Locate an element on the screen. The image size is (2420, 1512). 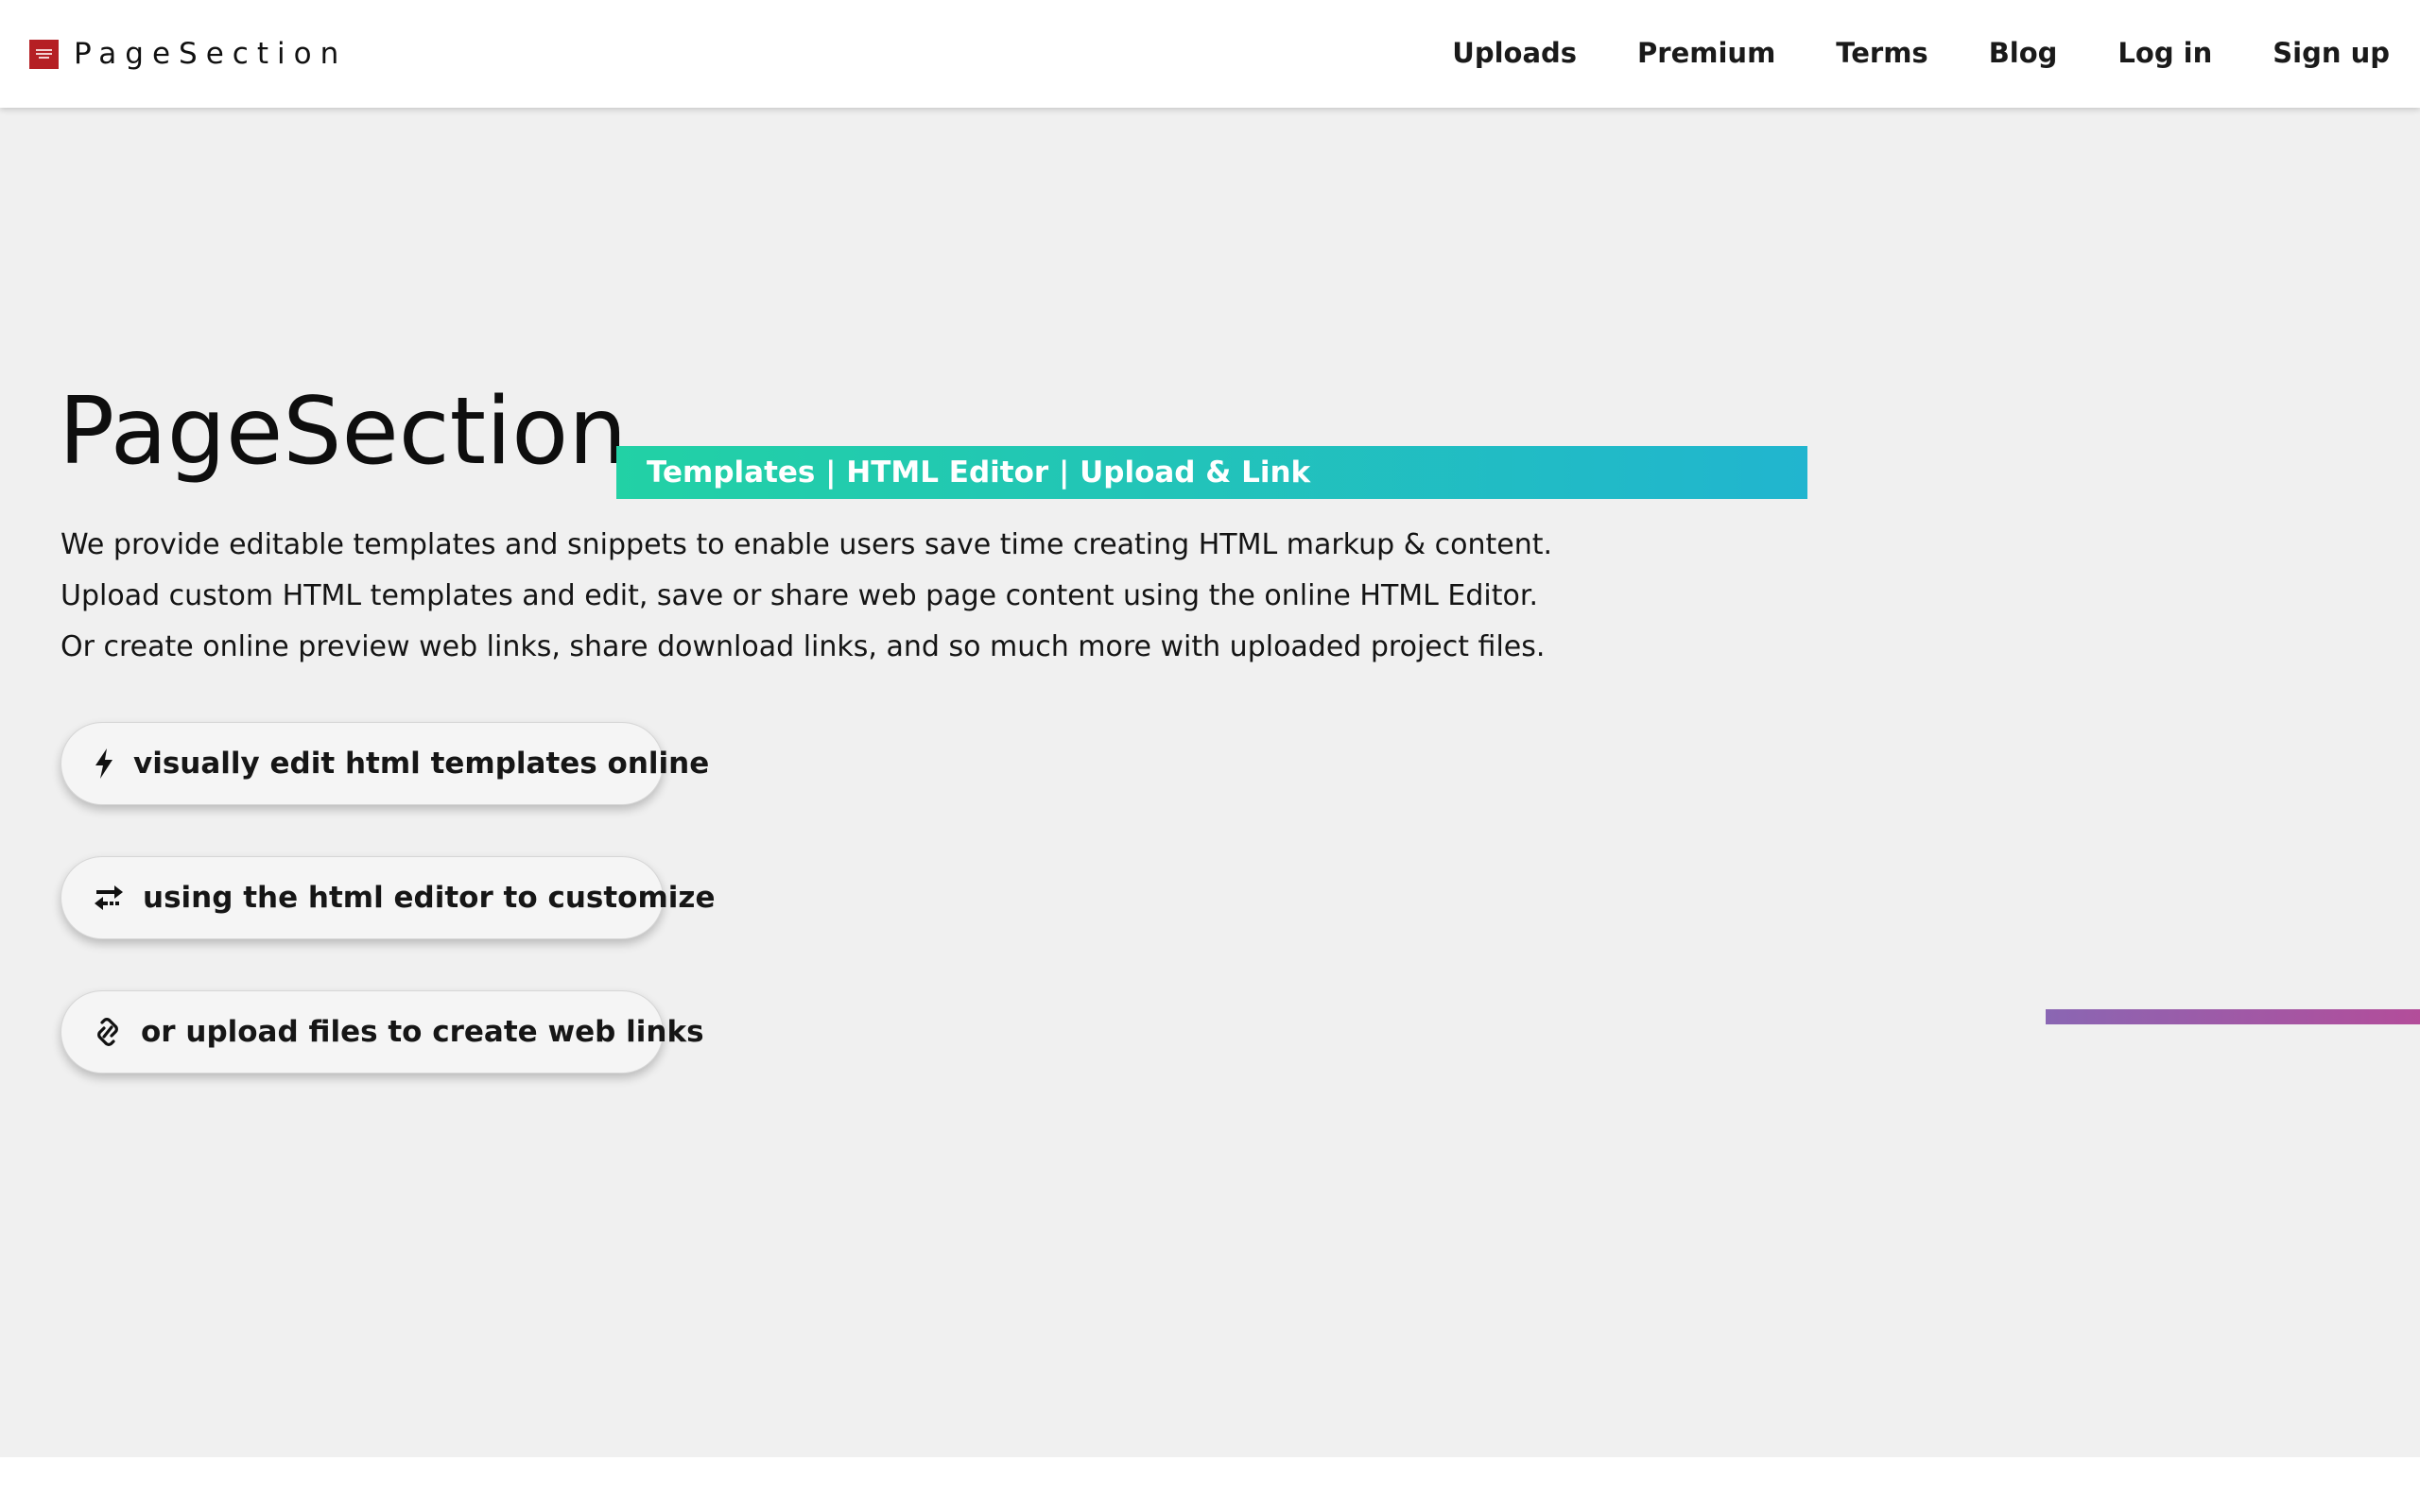
brand-logo is located at coordinates (44, 54).